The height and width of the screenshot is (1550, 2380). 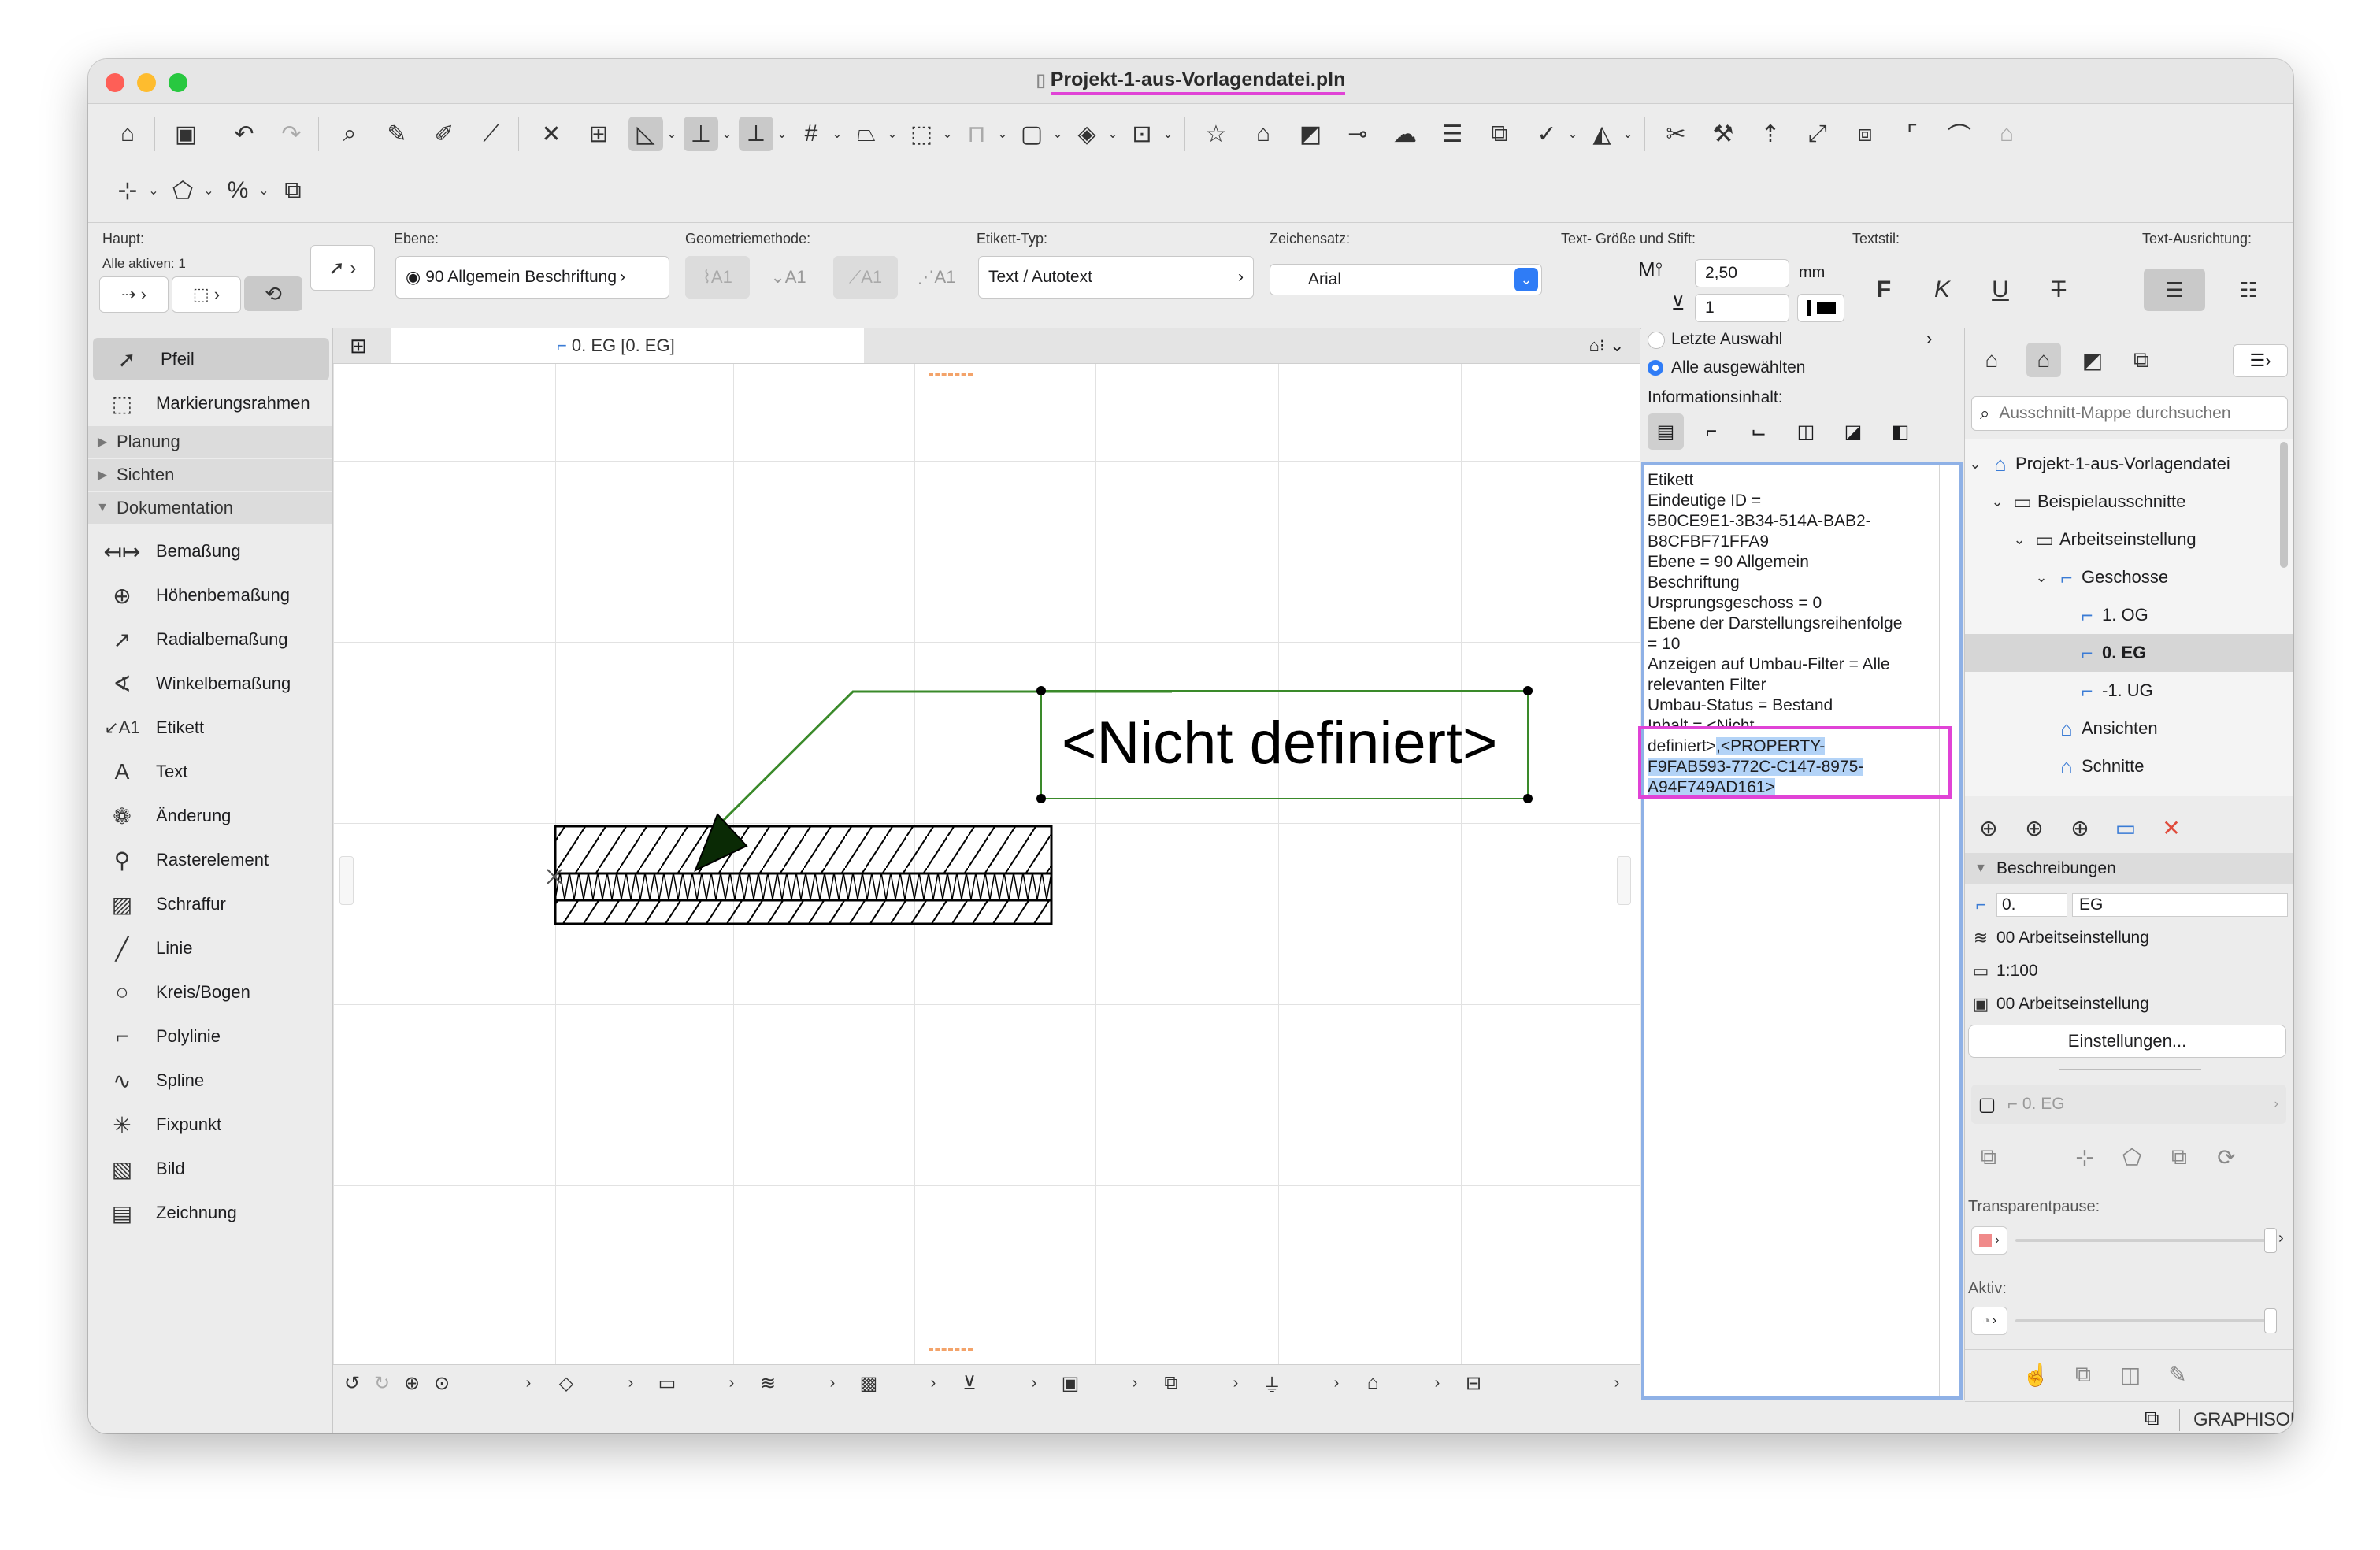 What do you see at coordinates (182, 191) in the screenshot?
I see `rotate-polygon-icon: ⬠` at bounding box center [182, 191].